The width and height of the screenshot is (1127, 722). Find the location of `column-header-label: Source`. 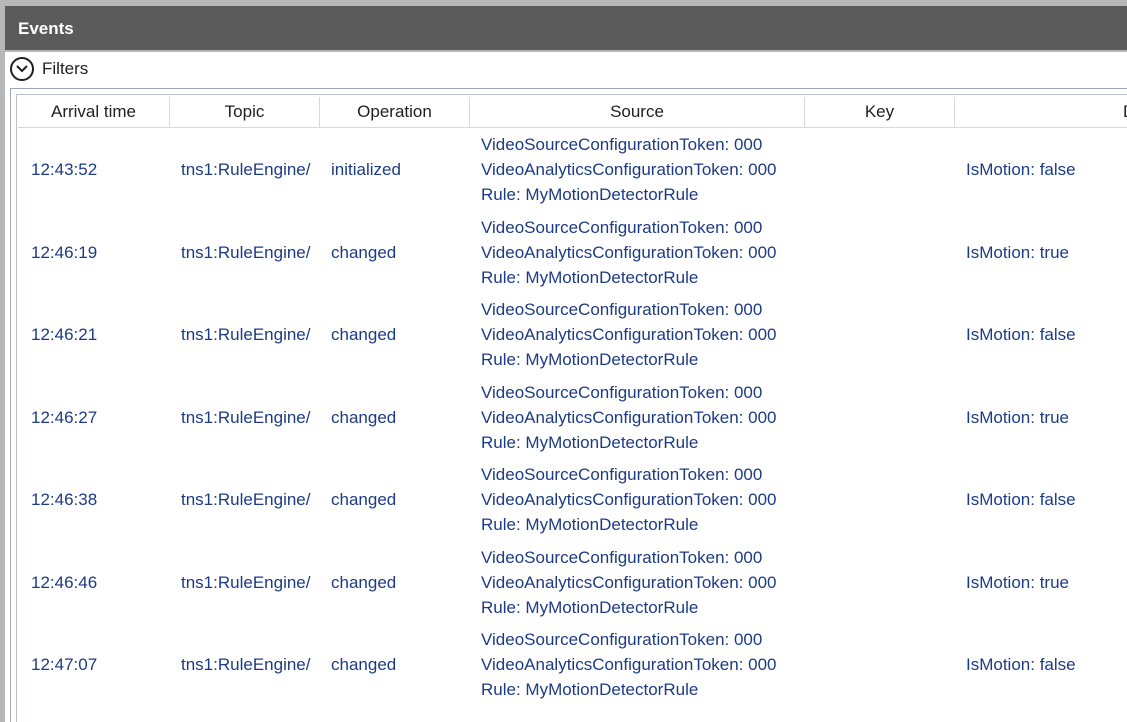

column-header-label: Source is located at coordinates (637, 111).